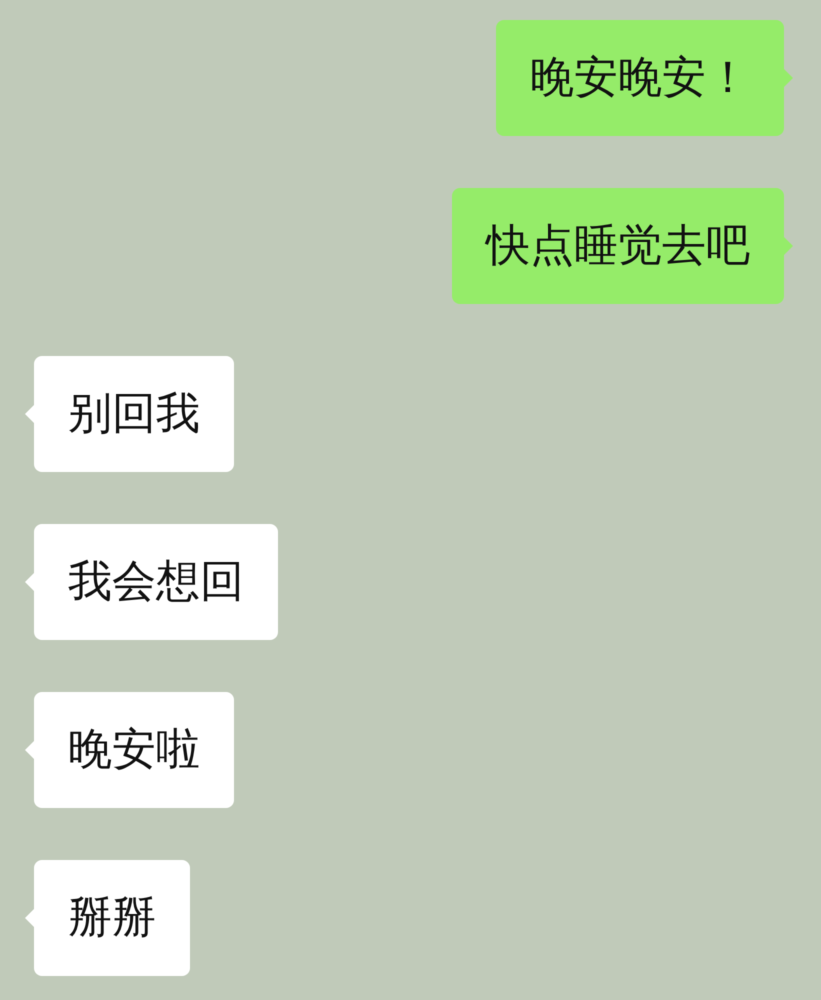 The height and width of the screenshot is (1000, 821). I want to click on message-bubble: 快点睡觉去吧, so click(618, 246).